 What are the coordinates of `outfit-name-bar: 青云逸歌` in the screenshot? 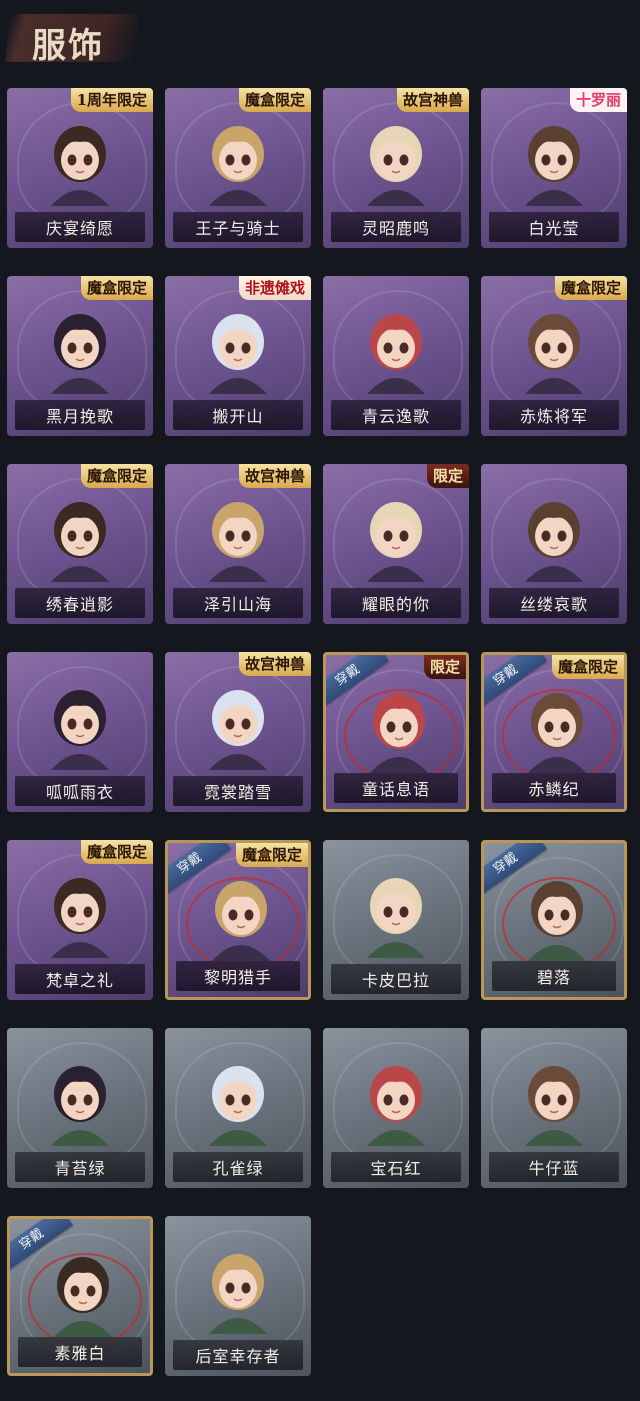 It's located at (396, 415).